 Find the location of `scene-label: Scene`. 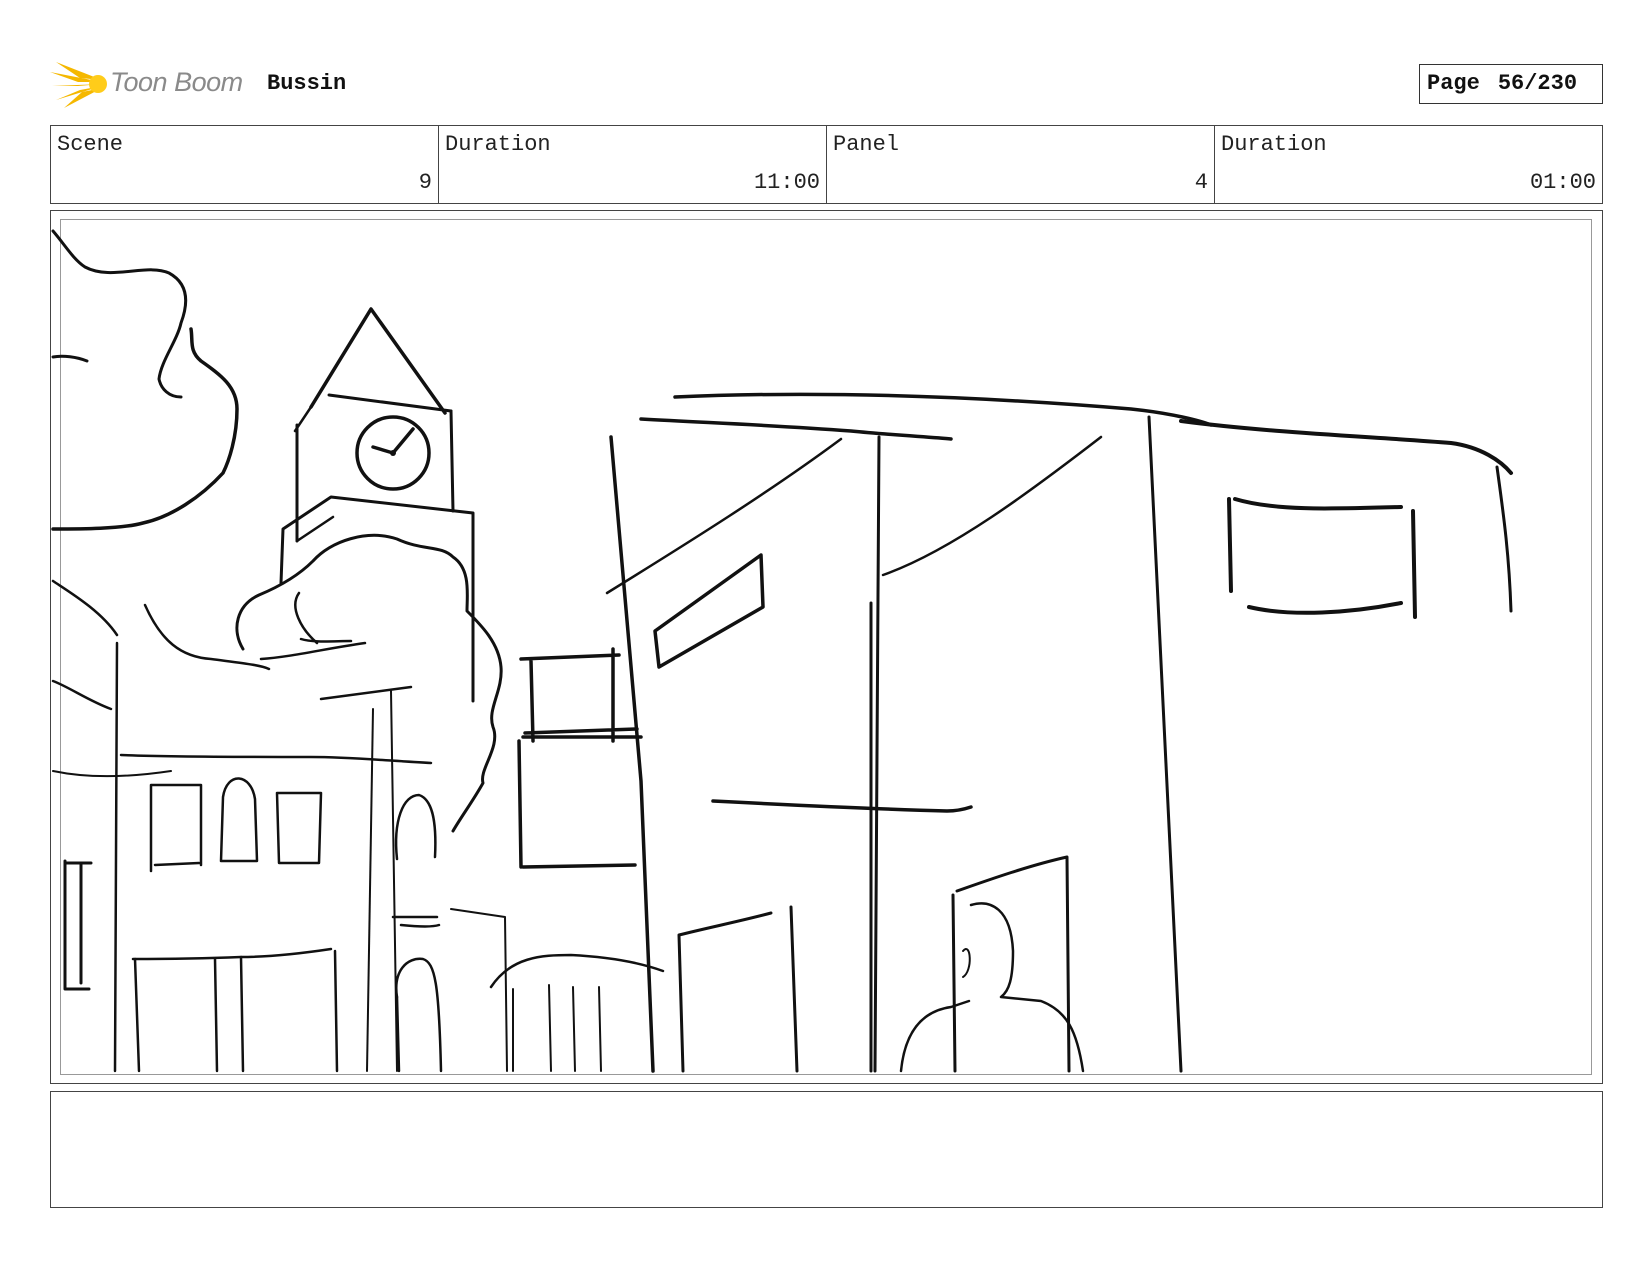

scene-label: Scene is located at coordinates (90, 144).